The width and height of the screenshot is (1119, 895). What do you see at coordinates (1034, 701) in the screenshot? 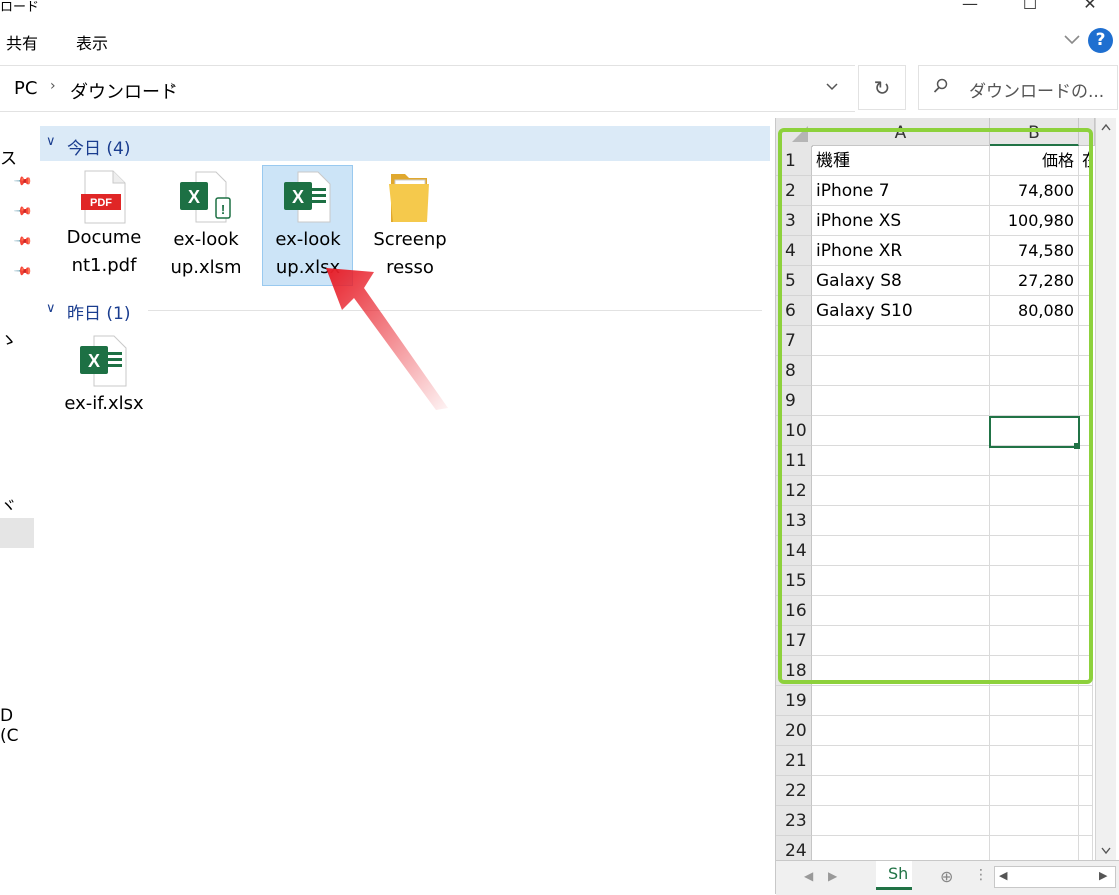
I see `cell-b19` at bounding box center [1034, 701].